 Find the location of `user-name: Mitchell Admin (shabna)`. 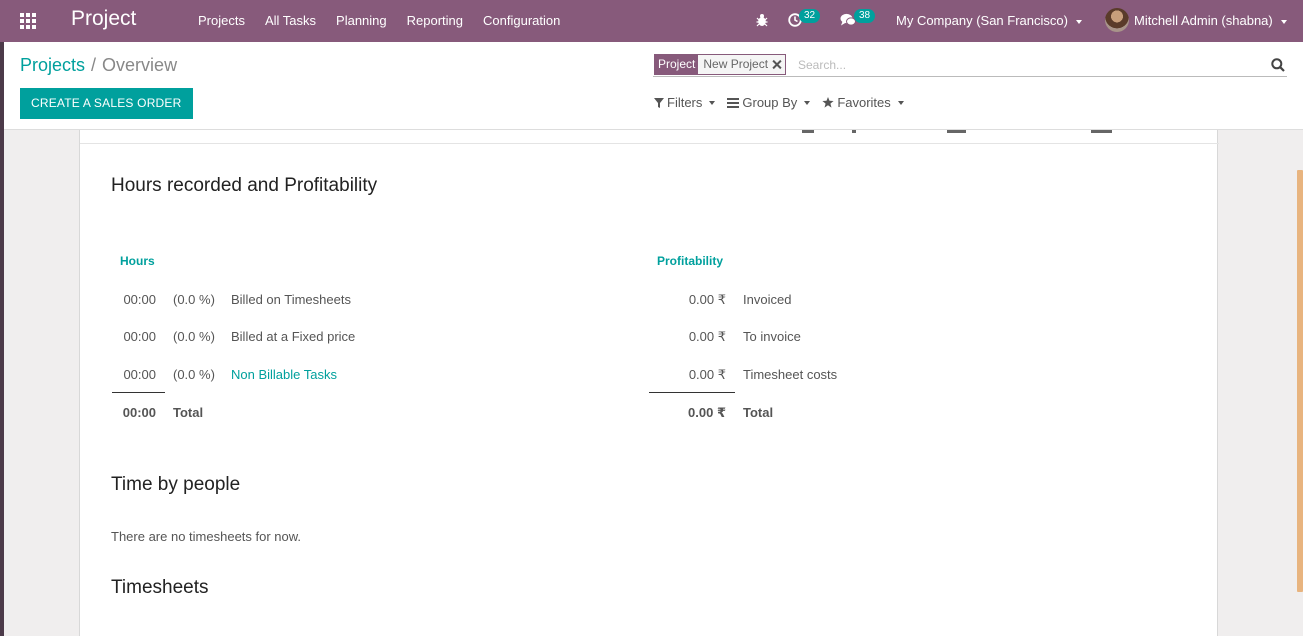

user-name: Mitchell Admin (shabna) is located at coordinates (1203, 20).